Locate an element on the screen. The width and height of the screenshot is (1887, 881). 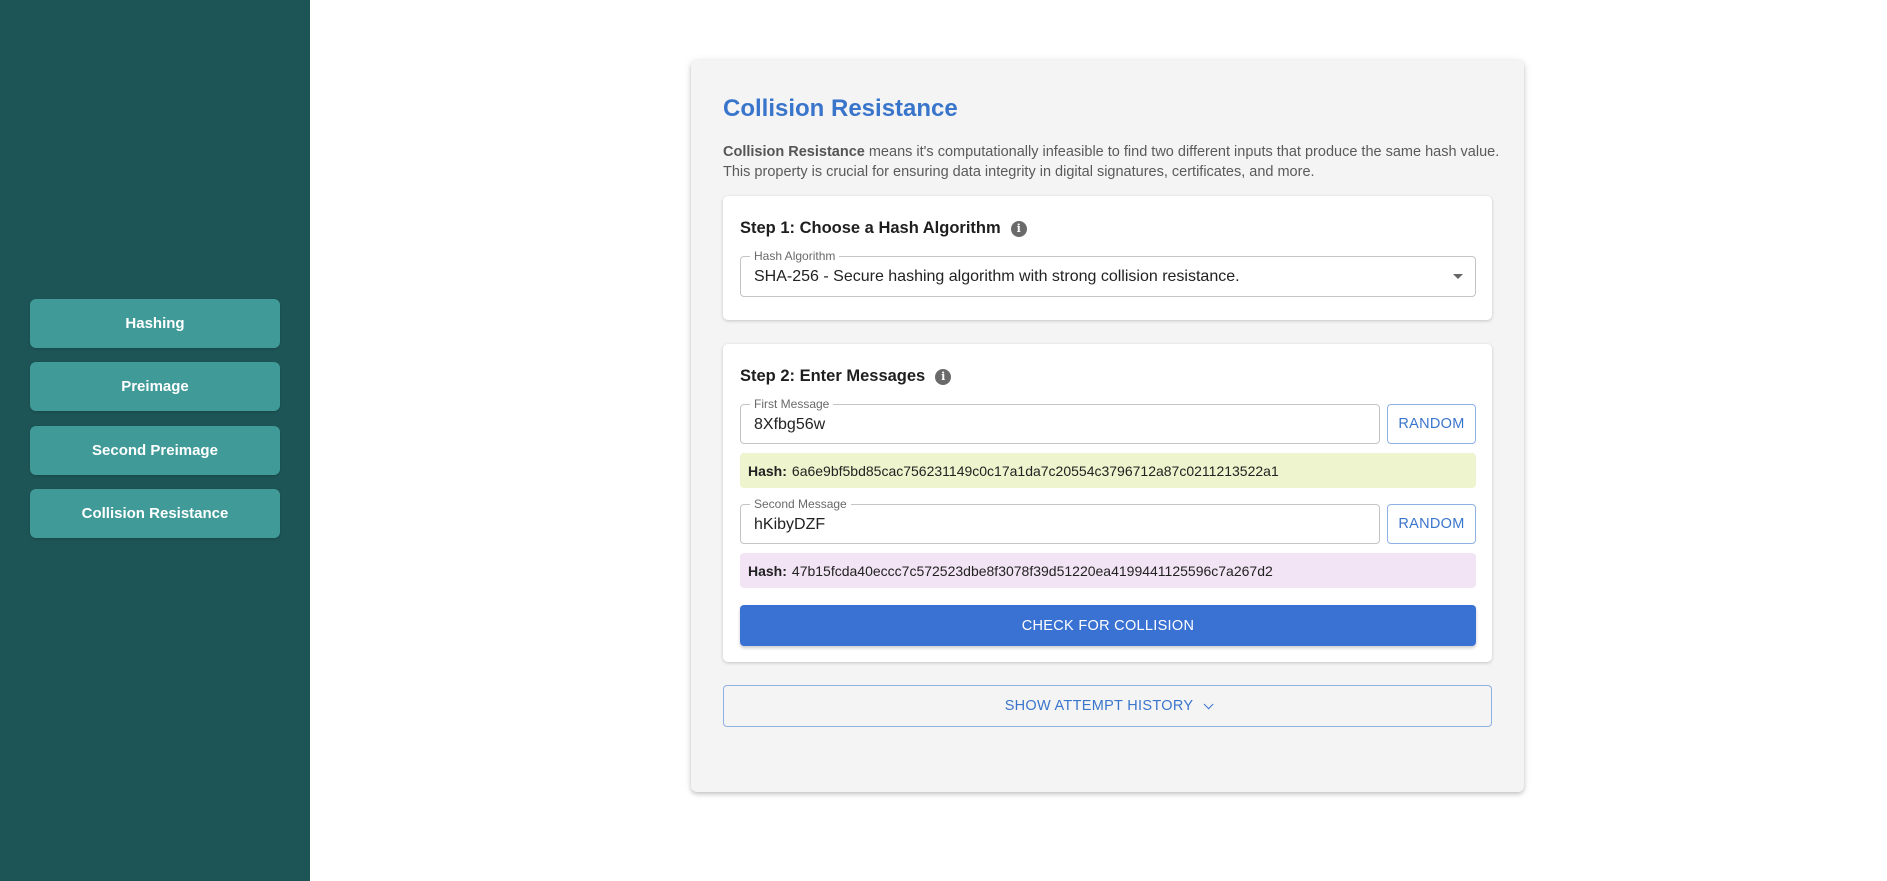
chevron-down-icon is located at coordinates (1208, 703).